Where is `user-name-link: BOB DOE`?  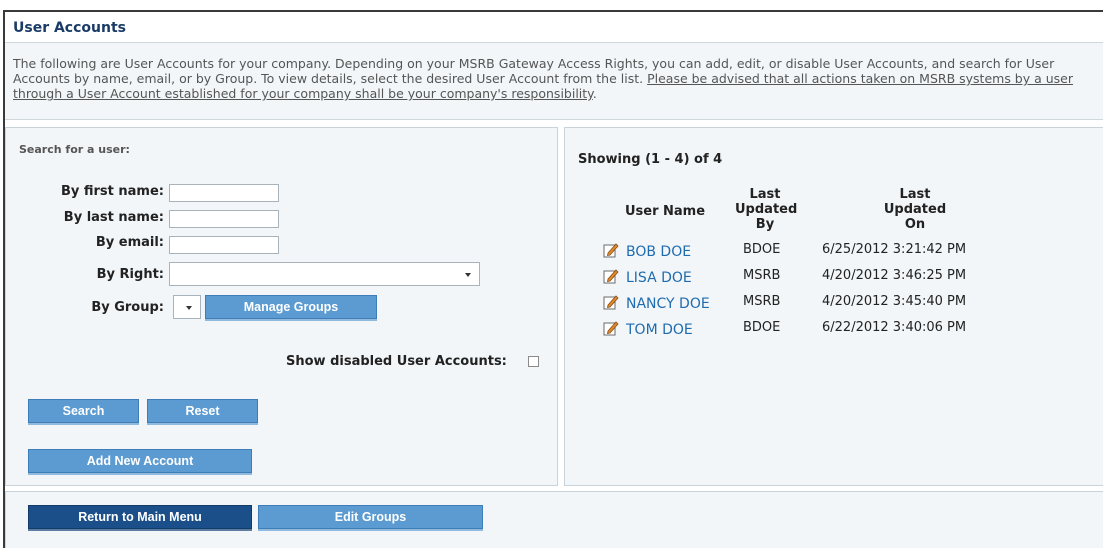 user-name-link: BOB DOE is located at coordinates (658, 252).